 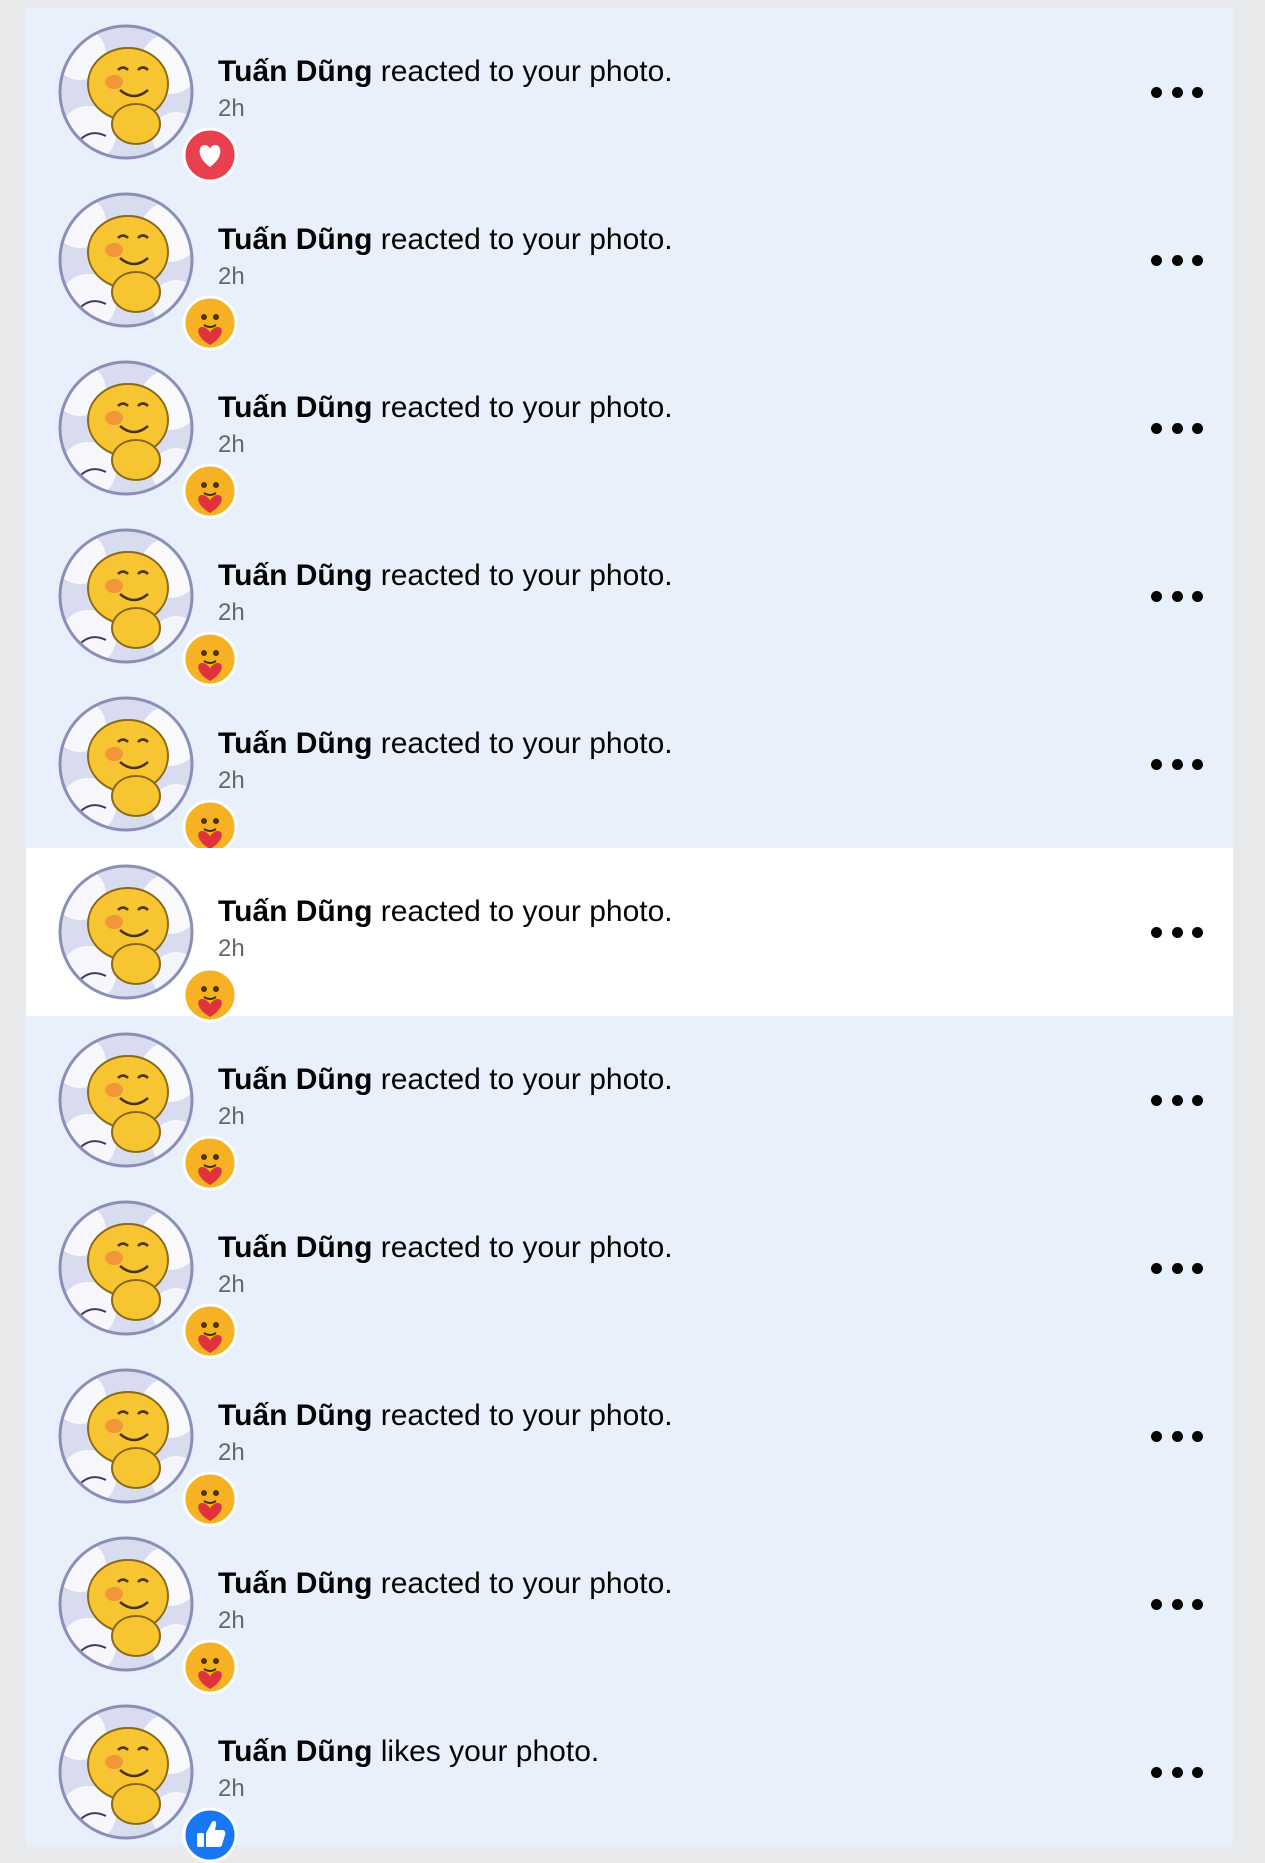 What do you see at coordinates (629, 1775) in the screenshot?
I see `notification-item: Tuấn Dũng likes your photo. 2h` at bounding box center [629, 1775].